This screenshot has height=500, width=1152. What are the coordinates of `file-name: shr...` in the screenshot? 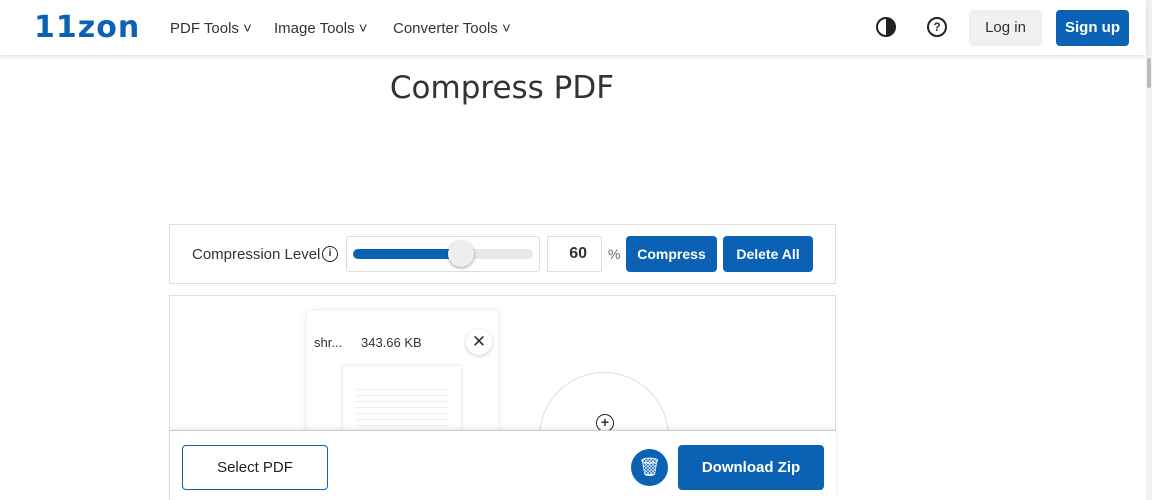 It's located at (328, 342).